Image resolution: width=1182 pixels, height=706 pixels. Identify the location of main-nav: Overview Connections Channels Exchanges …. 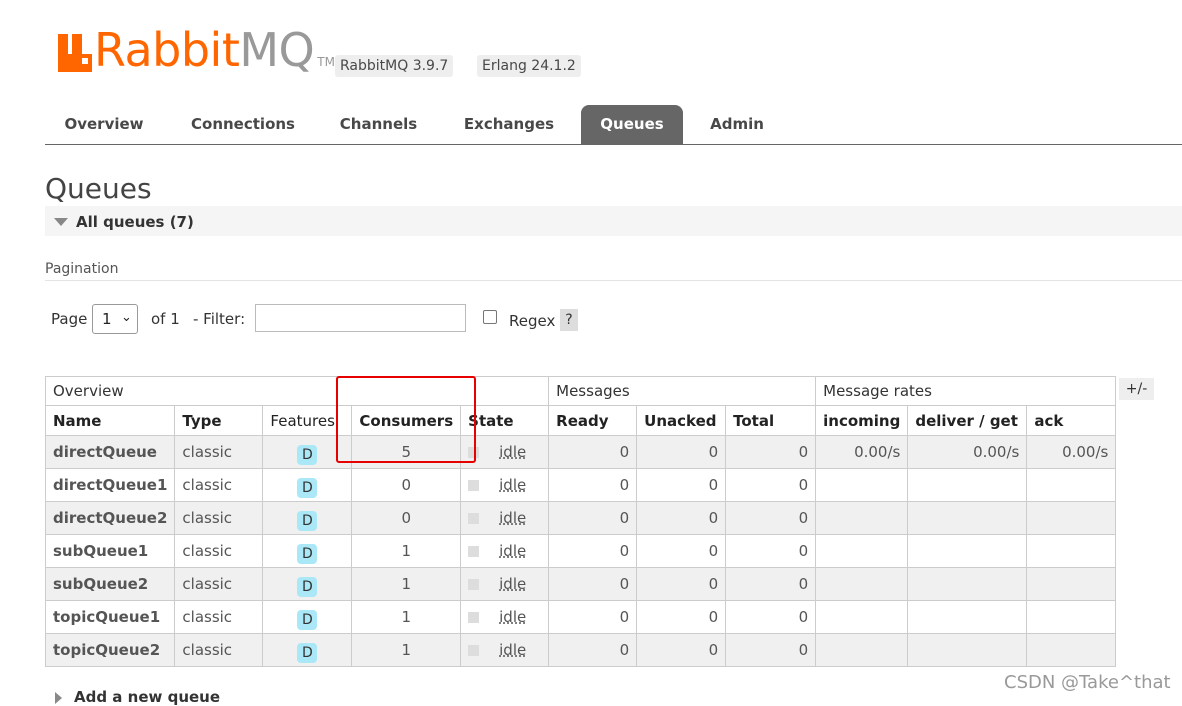
(613, 125).